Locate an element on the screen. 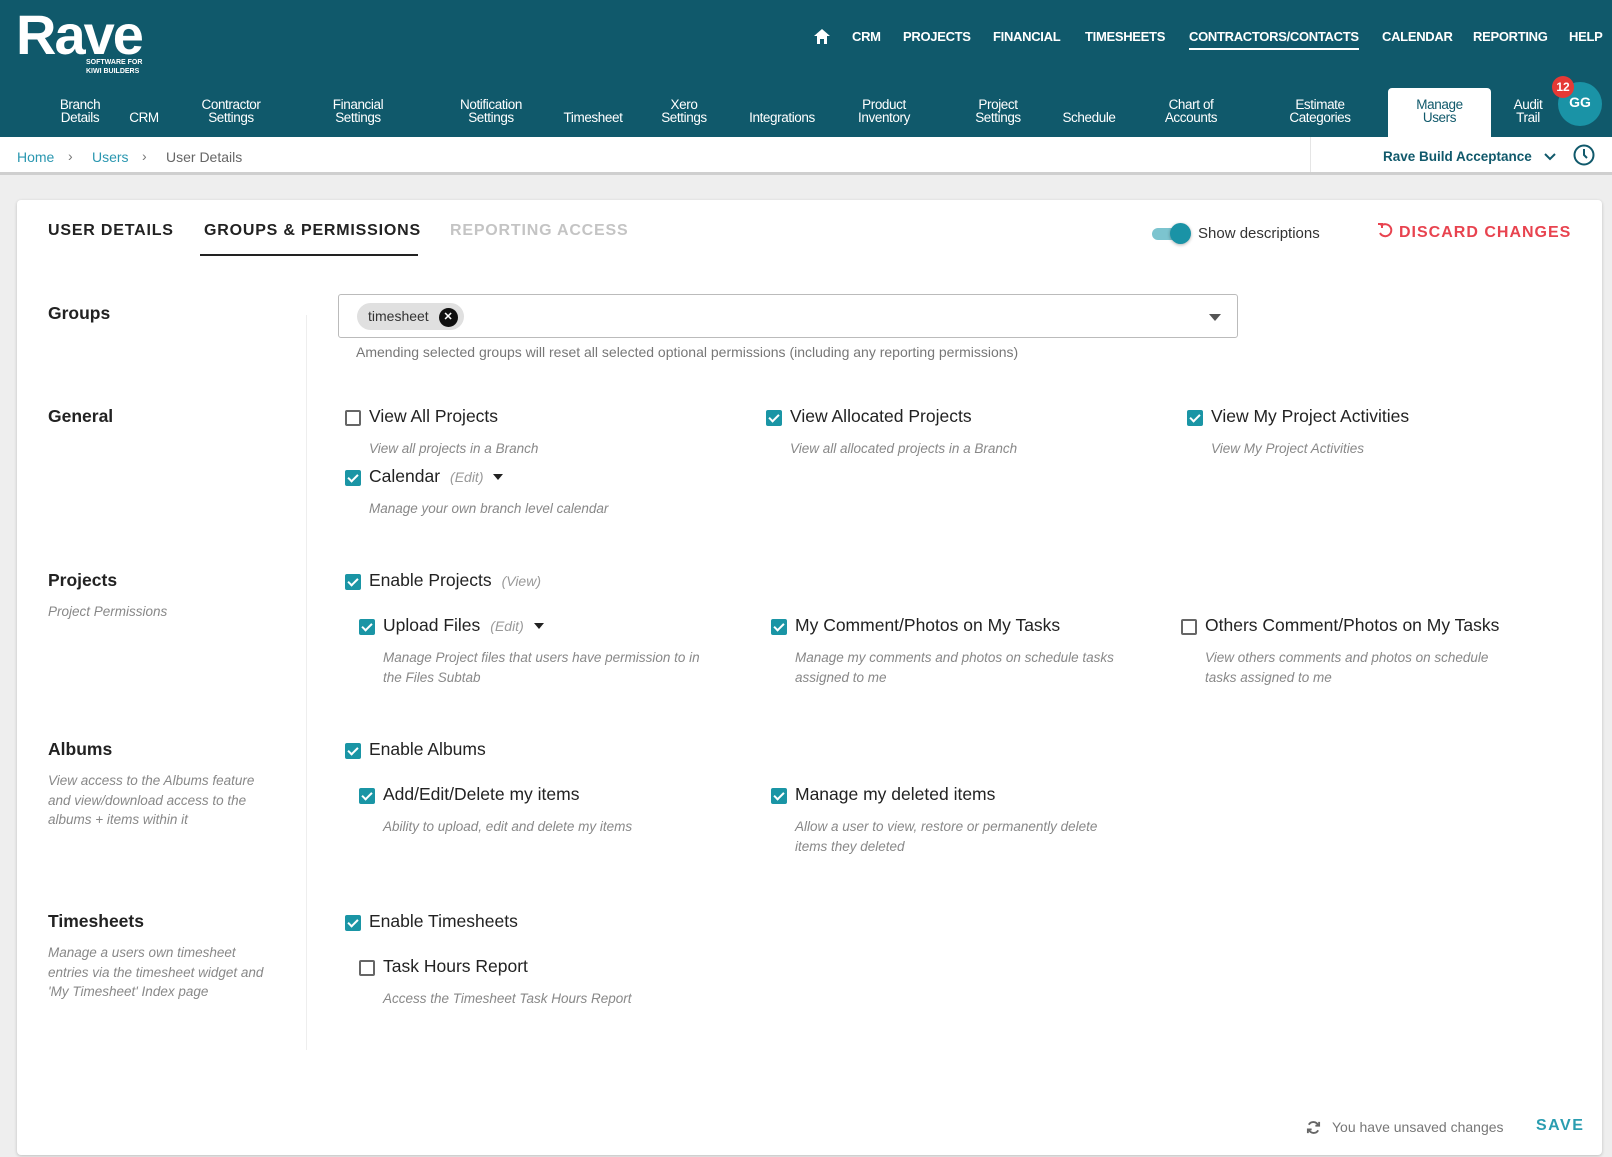 The width and height of the screenshot is (1612, 1157). chip-label: timesheet is located at coordinates (398, 316).